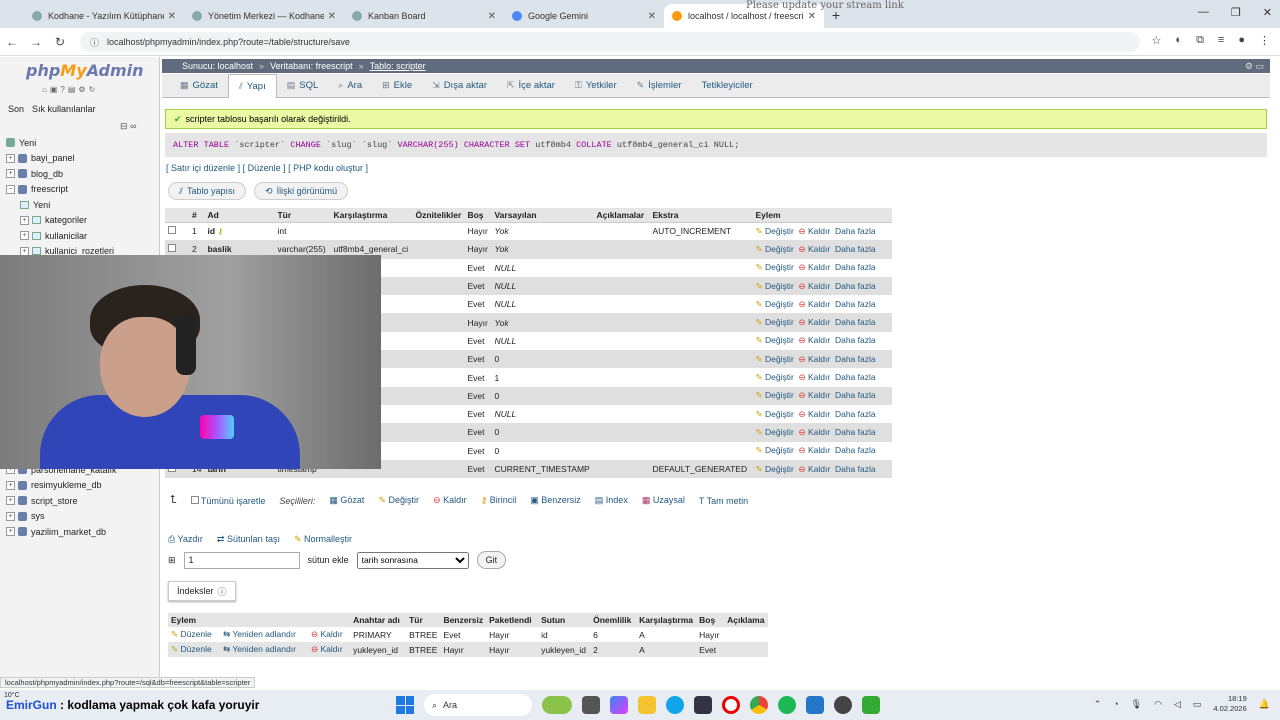 The width and height of the screenshot is (1280, 720). I want to click on breadcrumb-table: Tablo: scripter, so click(398, 66).